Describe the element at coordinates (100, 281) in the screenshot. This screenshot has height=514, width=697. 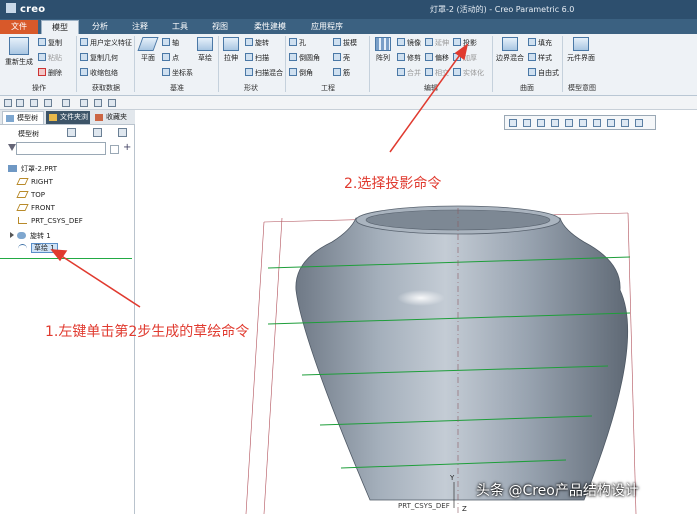
I see `arrow-to-sketch` at that location.